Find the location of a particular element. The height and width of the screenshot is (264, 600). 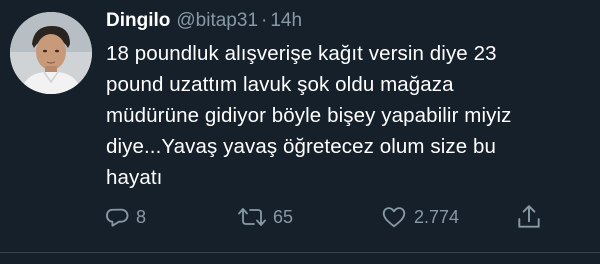

share-button is located at coordinates (529, 217).